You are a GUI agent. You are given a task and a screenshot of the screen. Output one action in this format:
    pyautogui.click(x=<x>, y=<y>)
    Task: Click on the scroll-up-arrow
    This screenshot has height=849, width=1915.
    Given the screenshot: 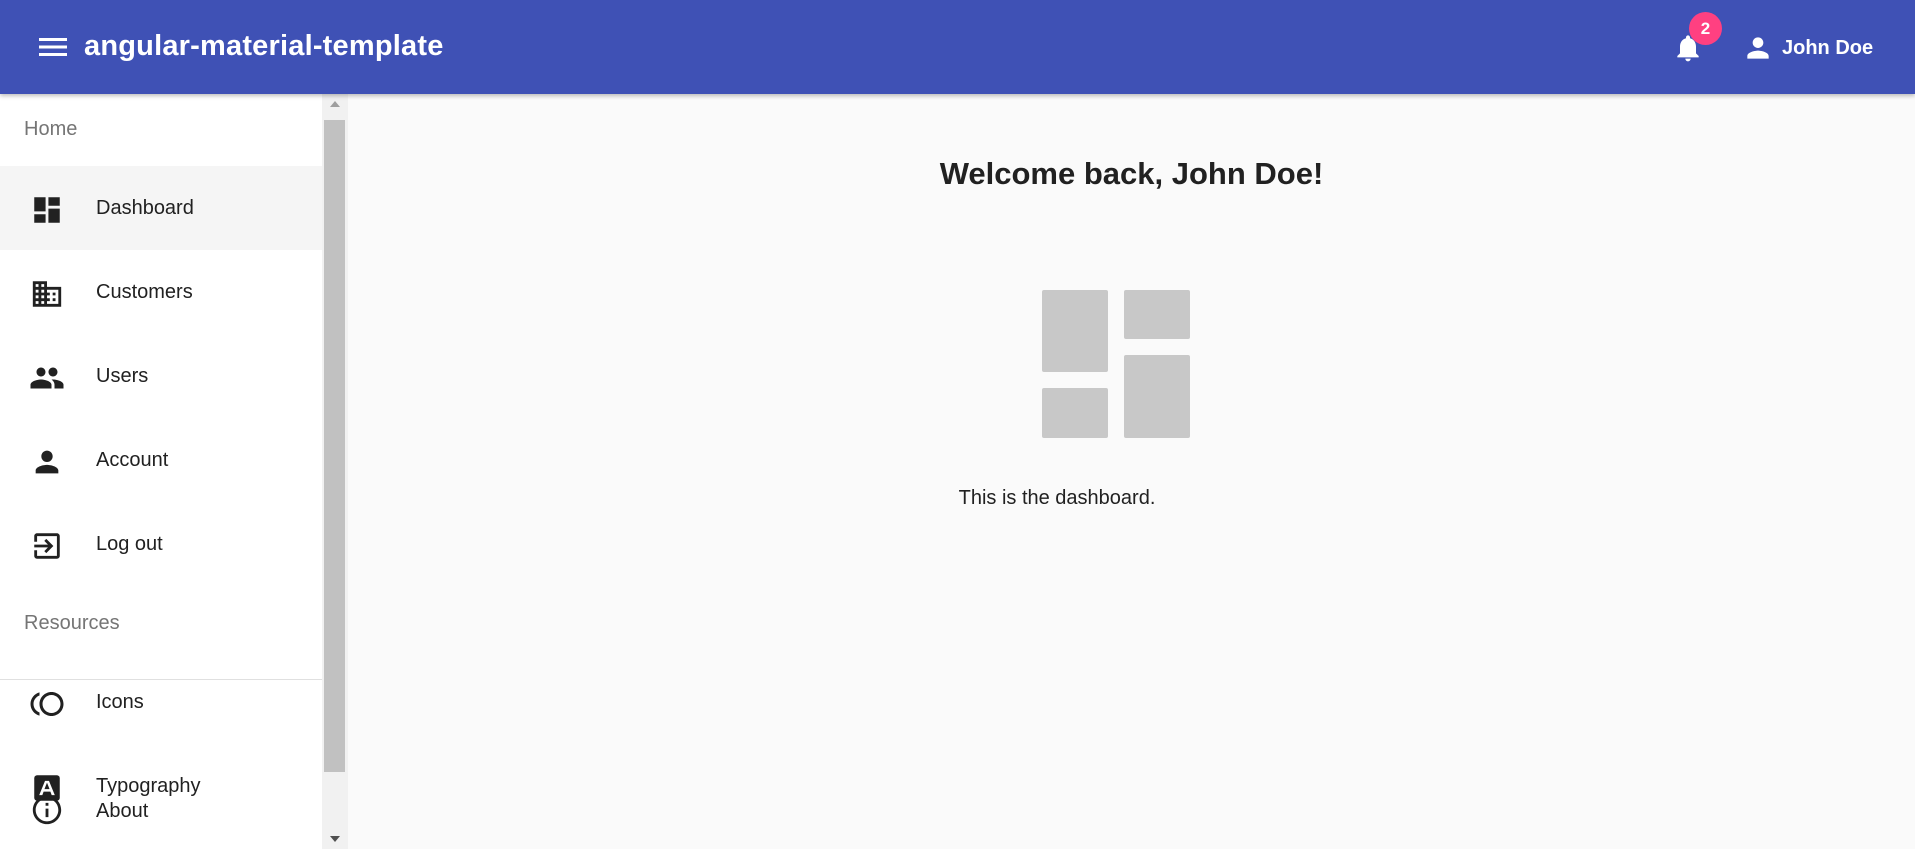 What is the action you would take?
    pyautogui.click(x=335, y=104)
    